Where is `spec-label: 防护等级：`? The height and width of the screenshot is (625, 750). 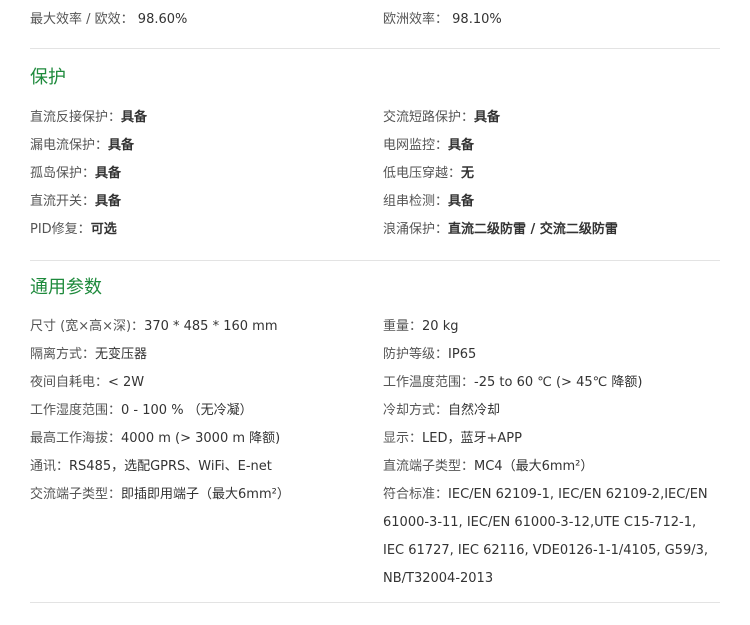 spec-label: 防护等级： is located at coordinates (416, 354).